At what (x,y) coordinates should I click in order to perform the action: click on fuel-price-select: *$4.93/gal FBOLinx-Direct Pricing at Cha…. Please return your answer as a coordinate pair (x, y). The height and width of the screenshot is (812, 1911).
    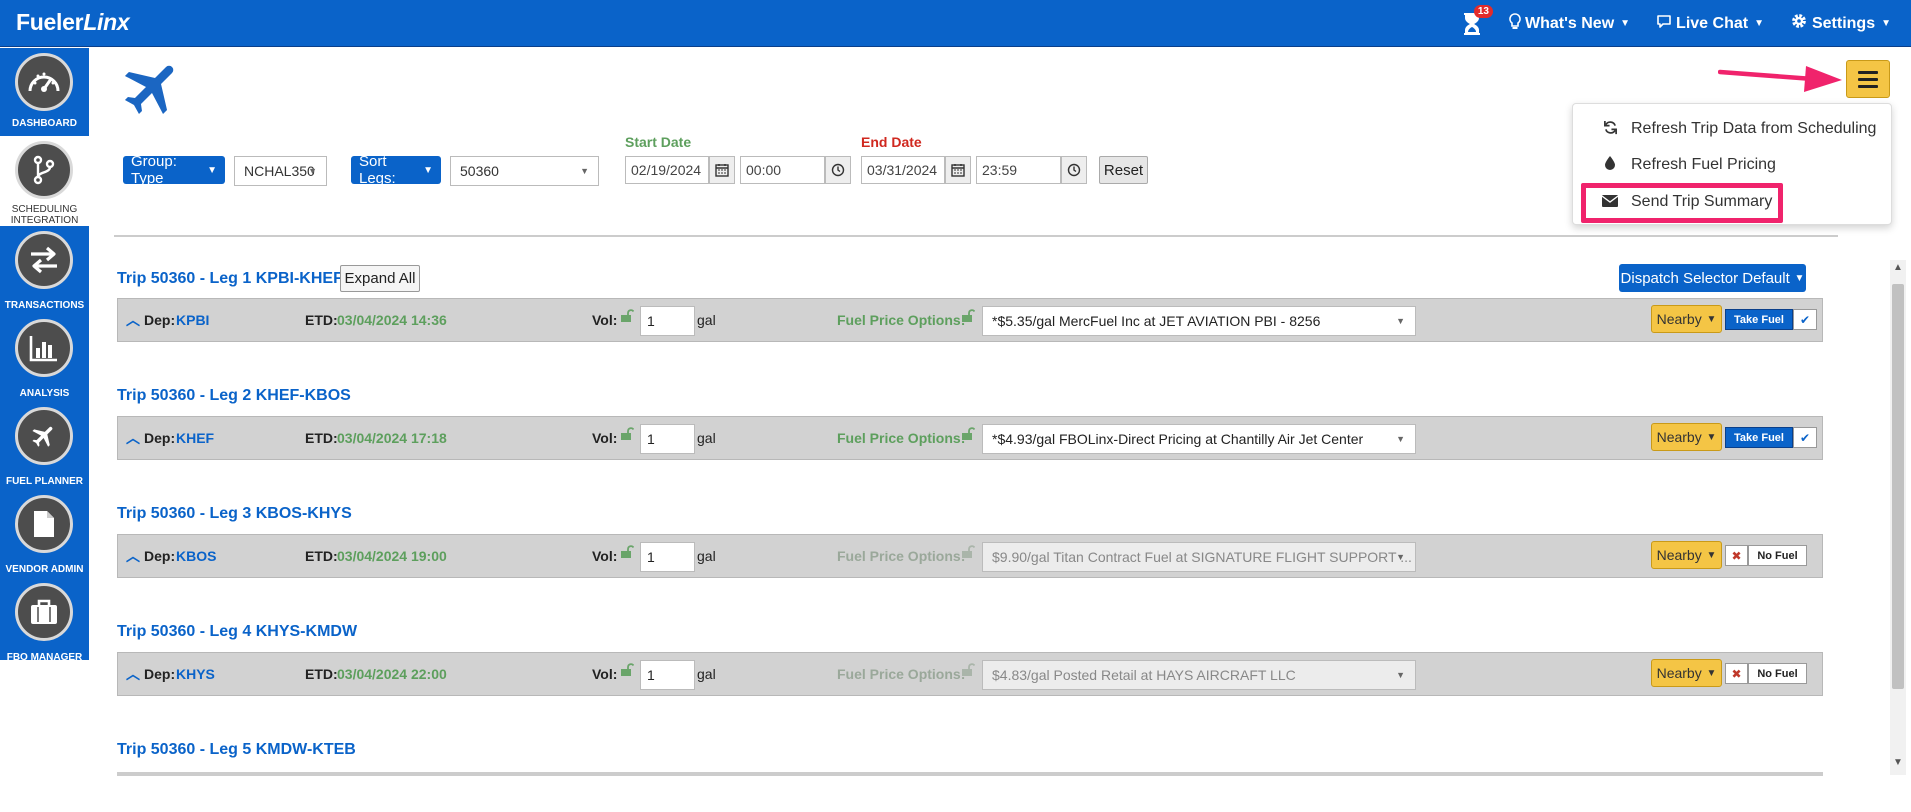
    Looking at the image, I should click on (1199, 439).